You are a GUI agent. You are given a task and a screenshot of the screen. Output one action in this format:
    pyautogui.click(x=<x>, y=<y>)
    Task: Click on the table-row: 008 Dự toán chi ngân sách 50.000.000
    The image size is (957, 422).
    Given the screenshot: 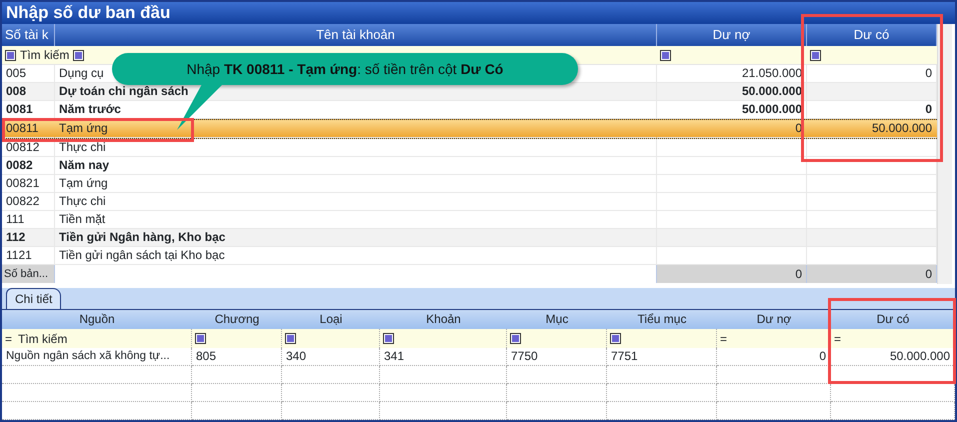 What is the action you would take?
    pyautogui.click(x=469, y=92)
    